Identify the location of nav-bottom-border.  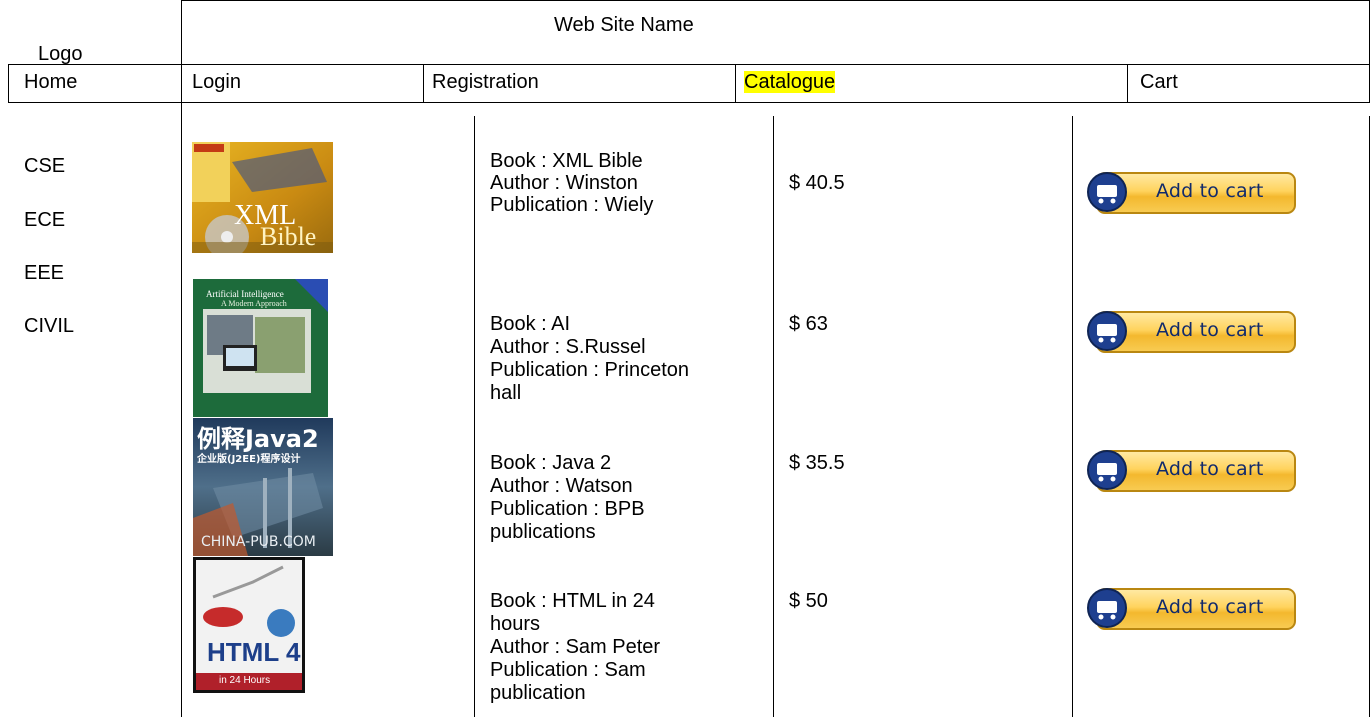
(689, 102).